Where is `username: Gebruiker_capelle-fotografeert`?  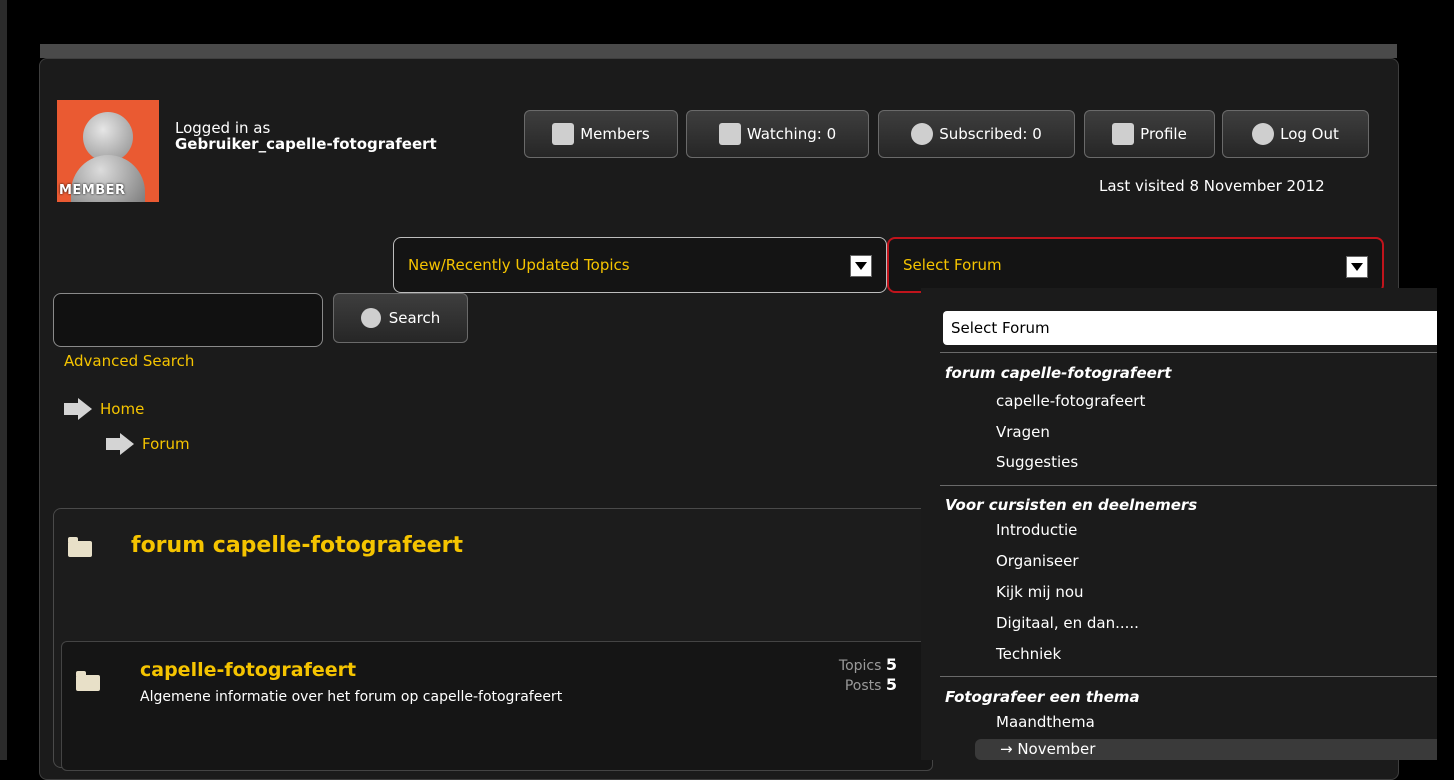 username: Gebruiker_capelle-fotografeert is located at coordinates (306, 144).